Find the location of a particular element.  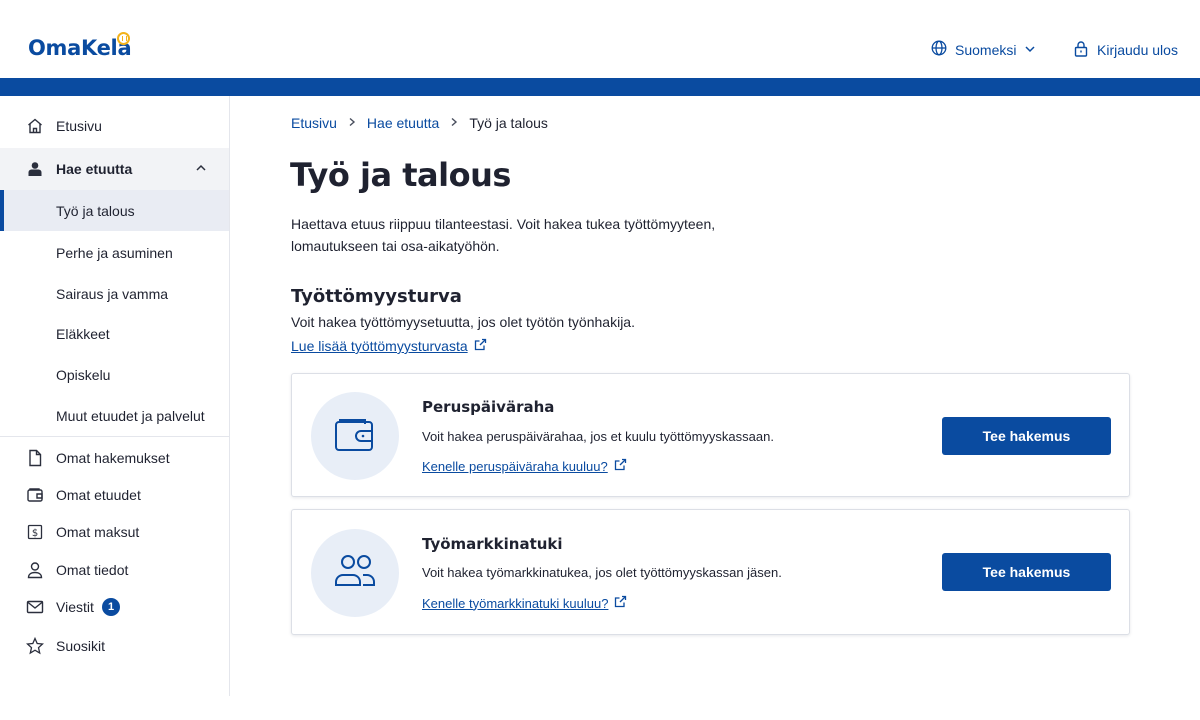

sidebar-item-hae-etuutta: Hae etuutta is located at coordinates (114, 169).